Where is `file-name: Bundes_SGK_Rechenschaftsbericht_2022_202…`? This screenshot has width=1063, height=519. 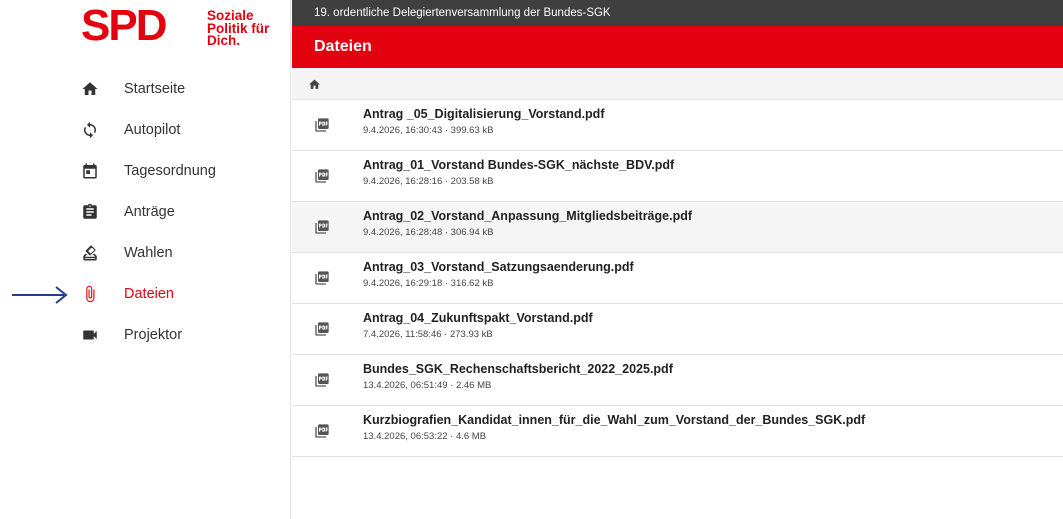 file-name: Bundes_SGK_Rechenschaftsbericht_2022_202… is located at coordinates (518, 369).